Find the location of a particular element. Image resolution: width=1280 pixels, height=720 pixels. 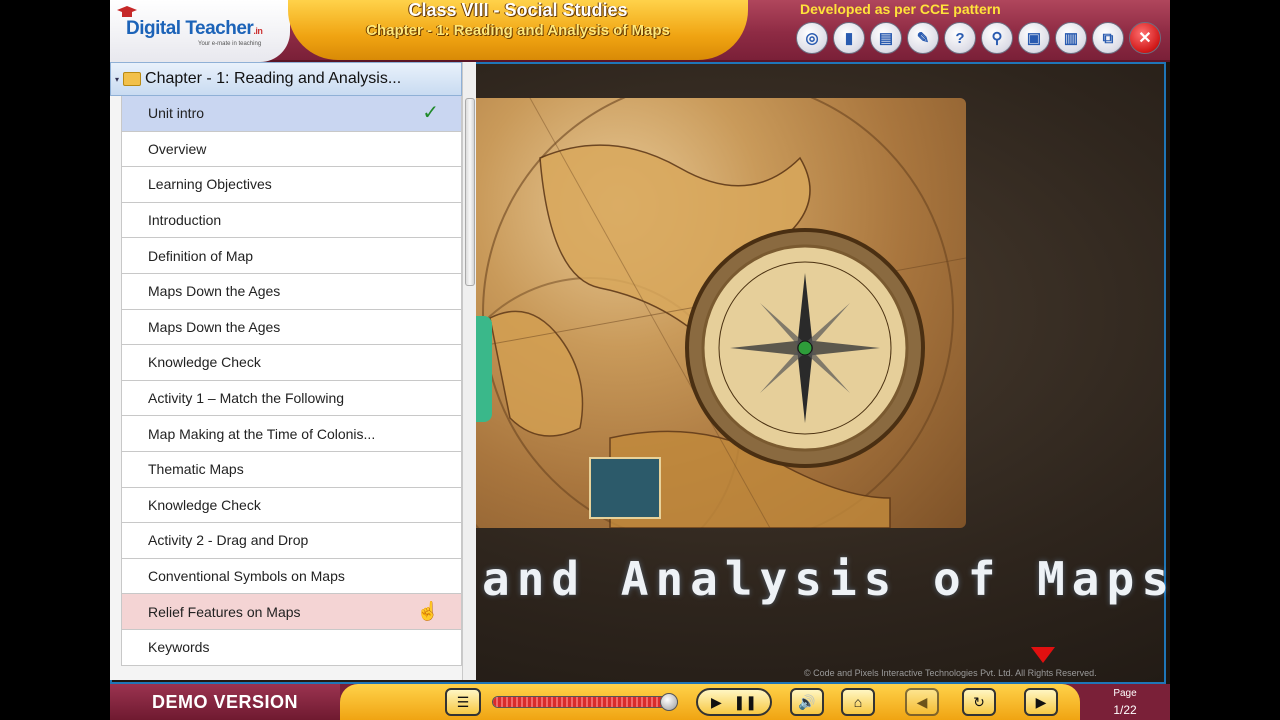

speaker-icon: 🔊 is located at coordinates (807, 701).